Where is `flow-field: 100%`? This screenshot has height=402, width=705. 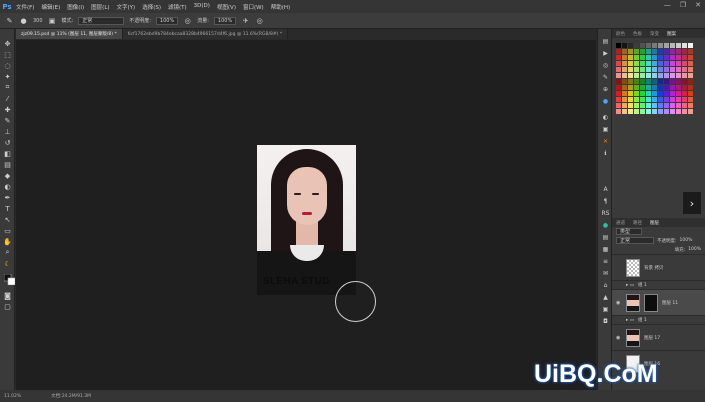 flow-field: 100% is located at coordinates (225, 20).